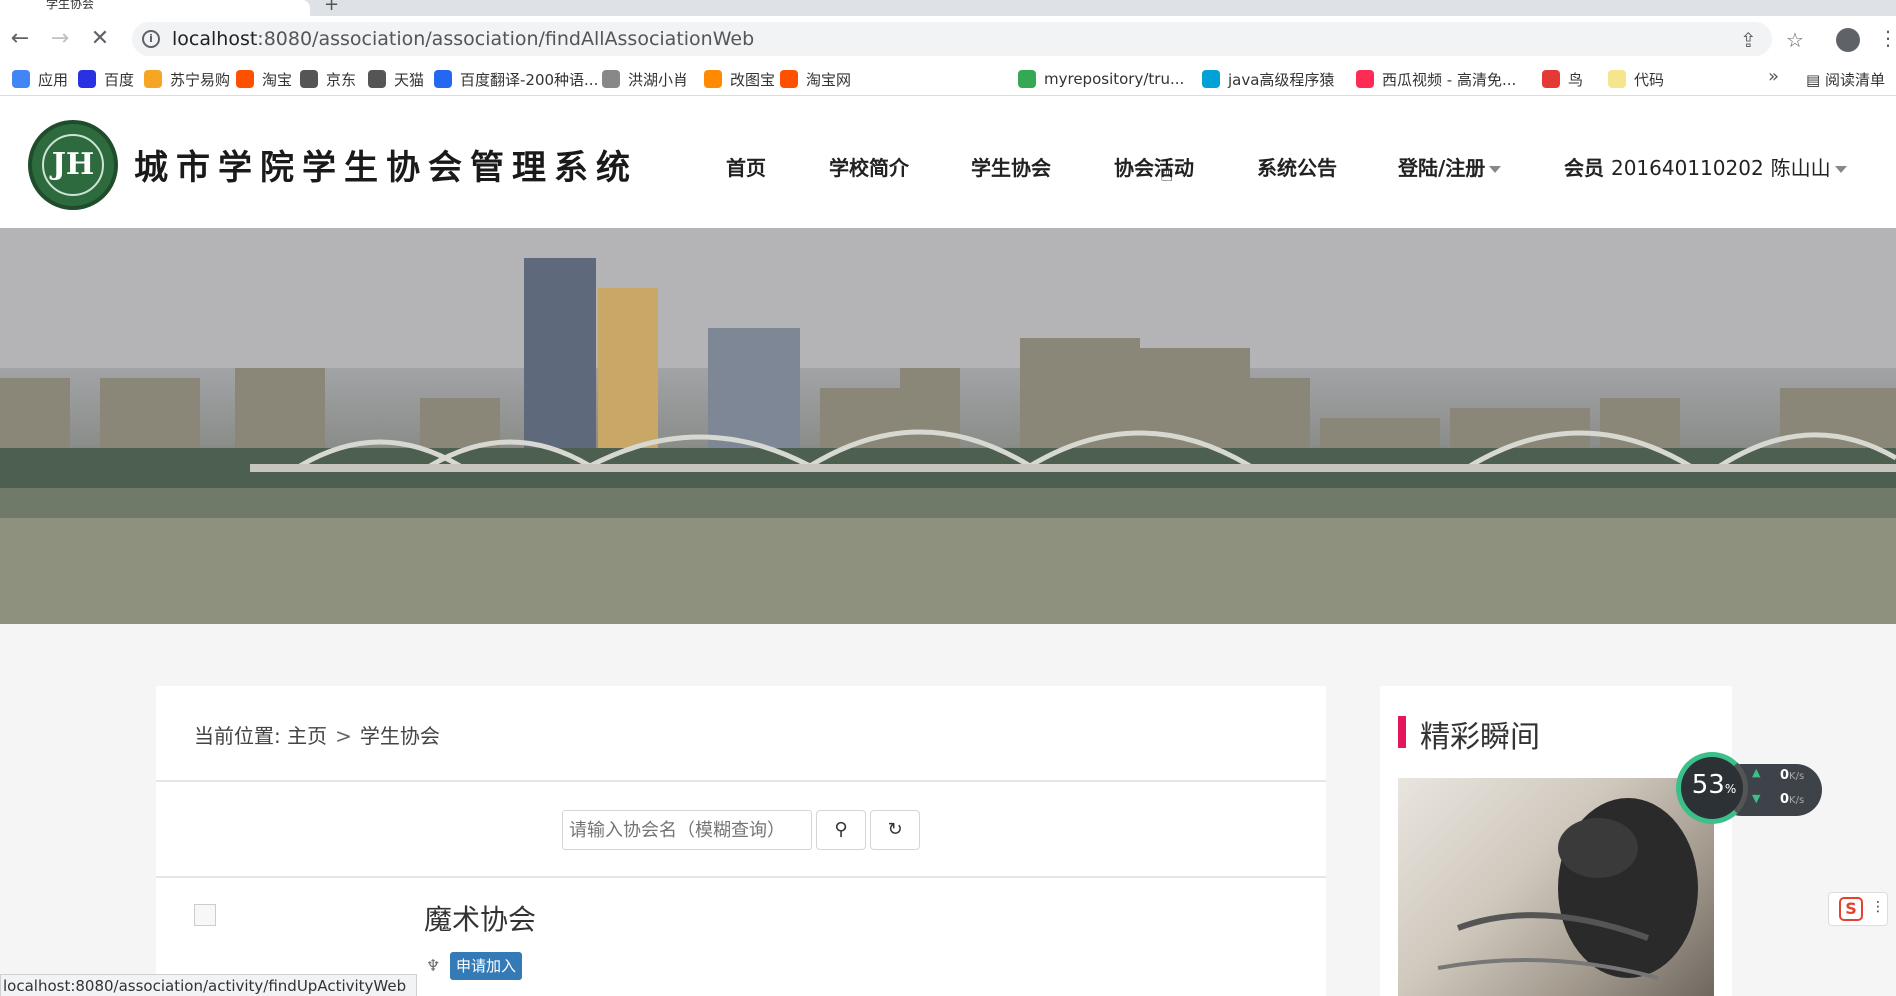 Image resolution: width=1896 pixels, height=996 pixels. What do you see at coordinates (409, 79) in the screenshot?
I see `bookmark-label: 天猫` at bounding box center [409, 79].